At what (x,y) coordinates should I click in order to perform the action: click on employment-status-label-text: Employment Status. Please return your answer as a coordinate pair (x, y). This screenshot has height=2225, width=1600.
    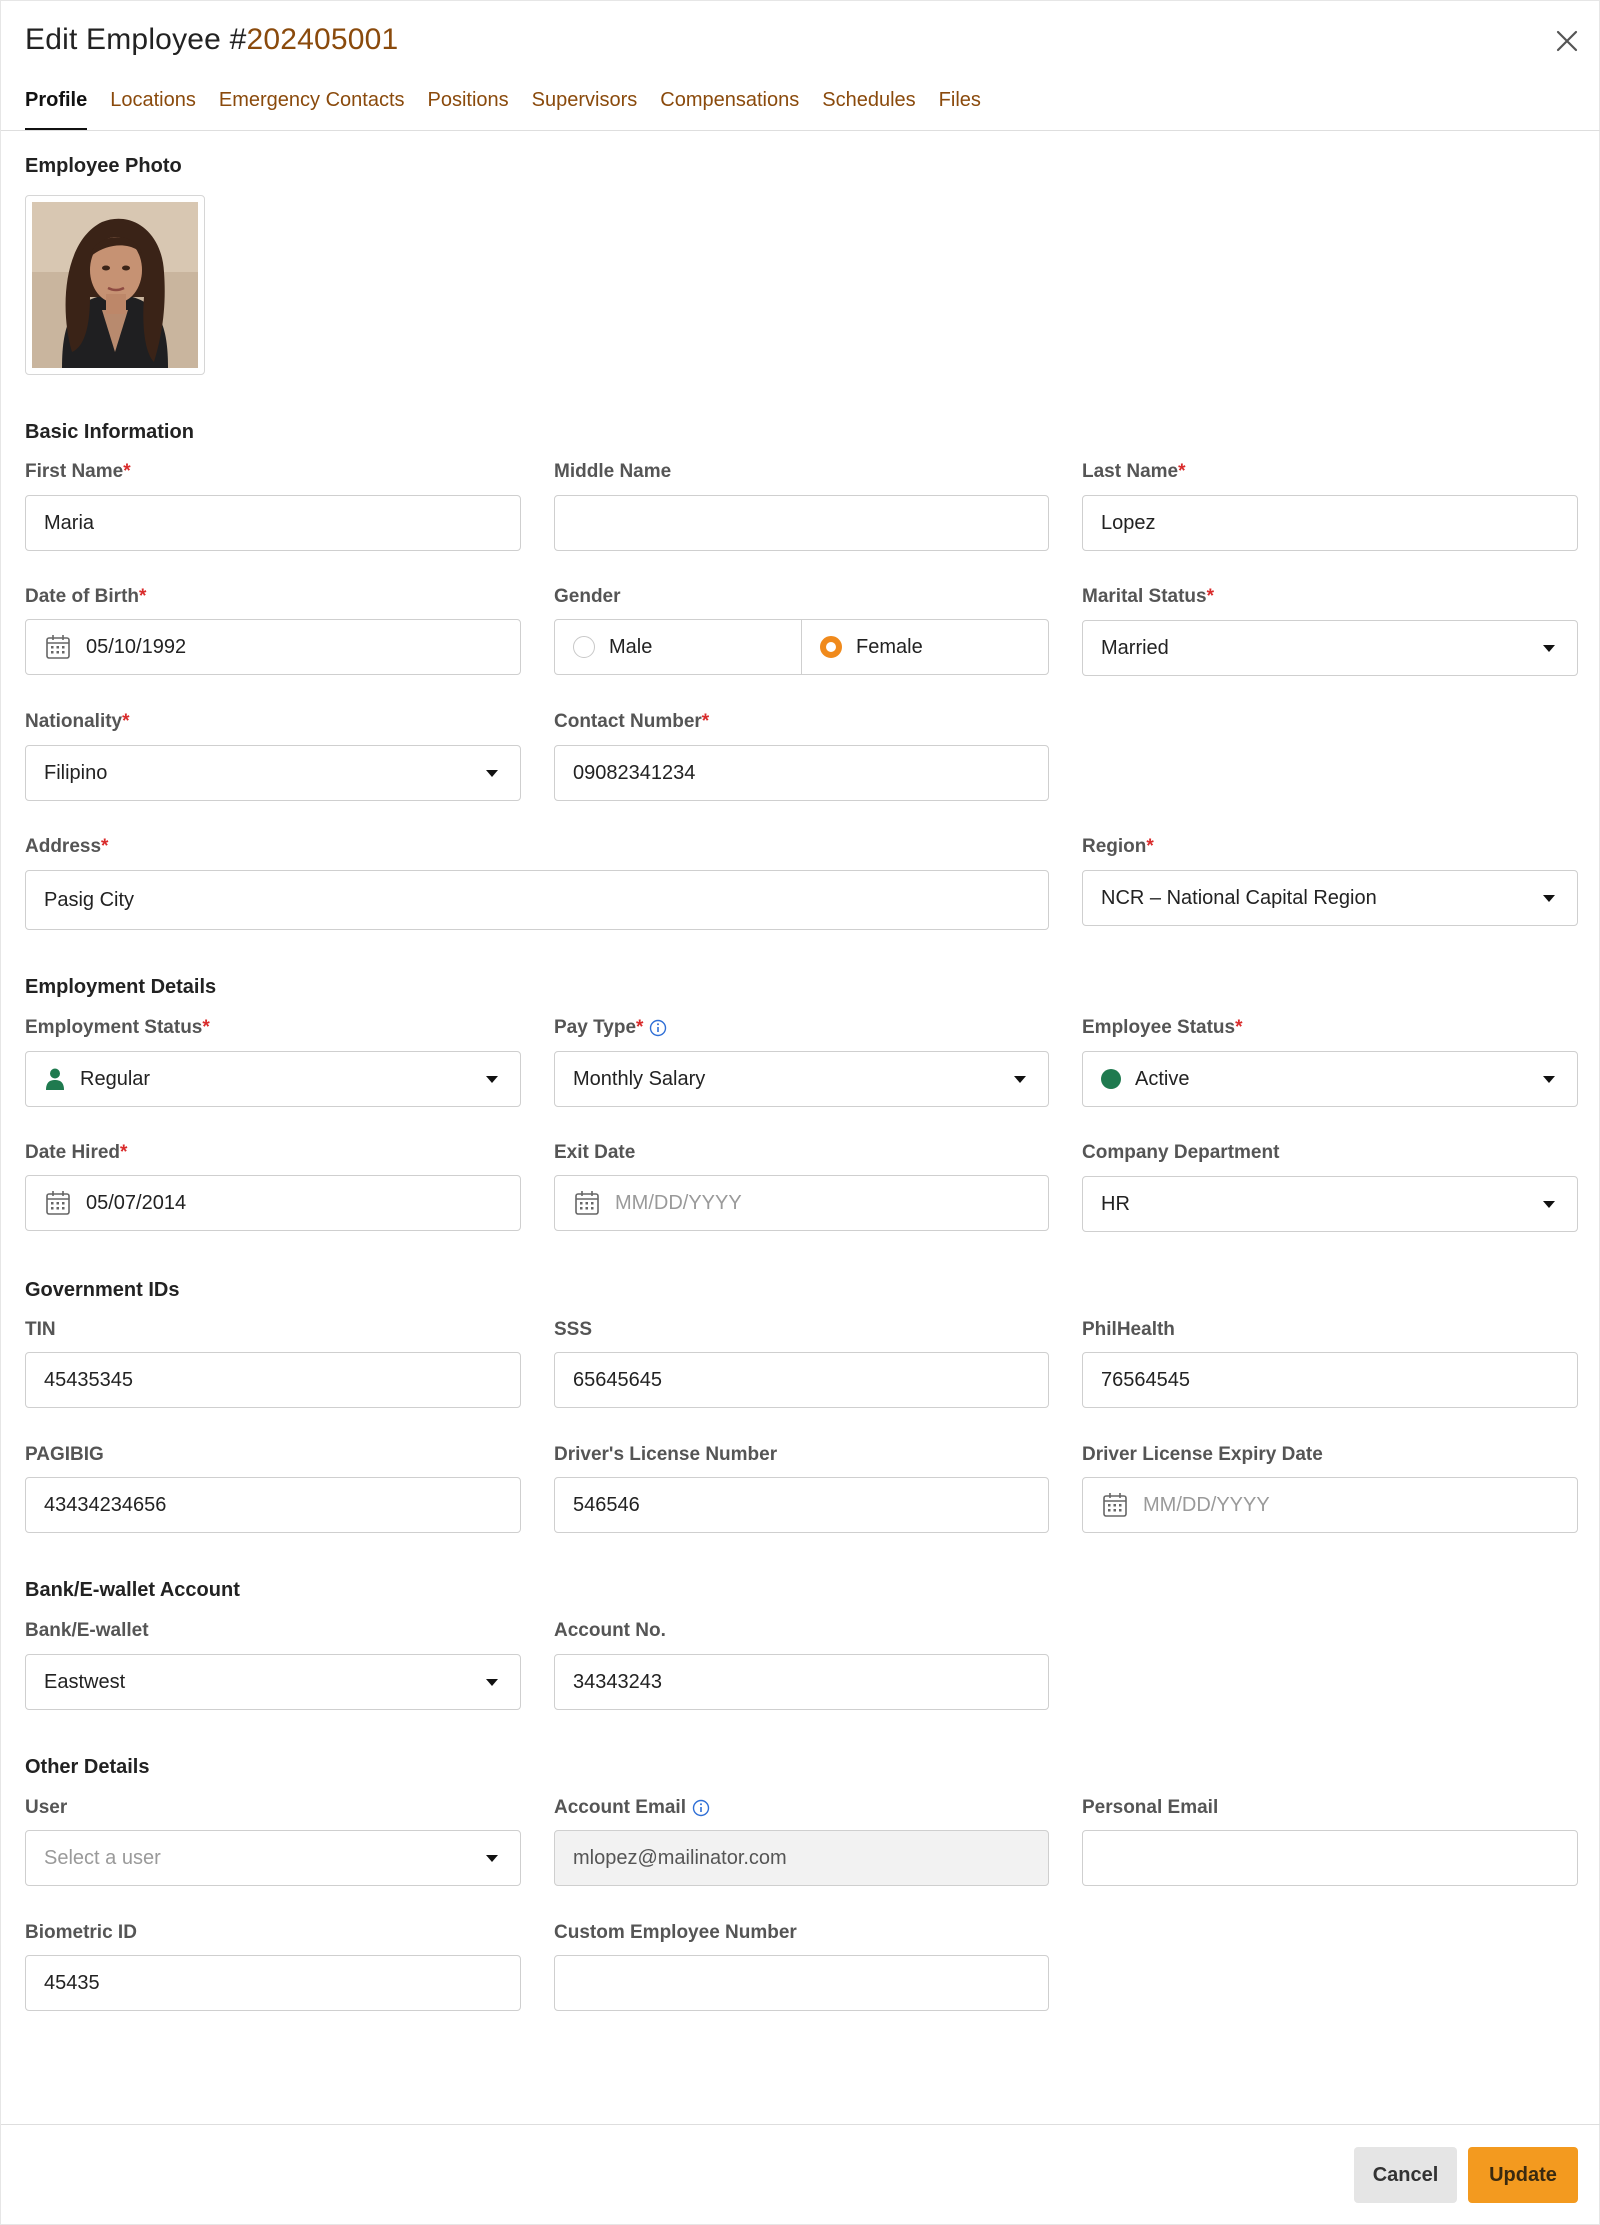
    Looking at the image, I should click on (114, 1027).